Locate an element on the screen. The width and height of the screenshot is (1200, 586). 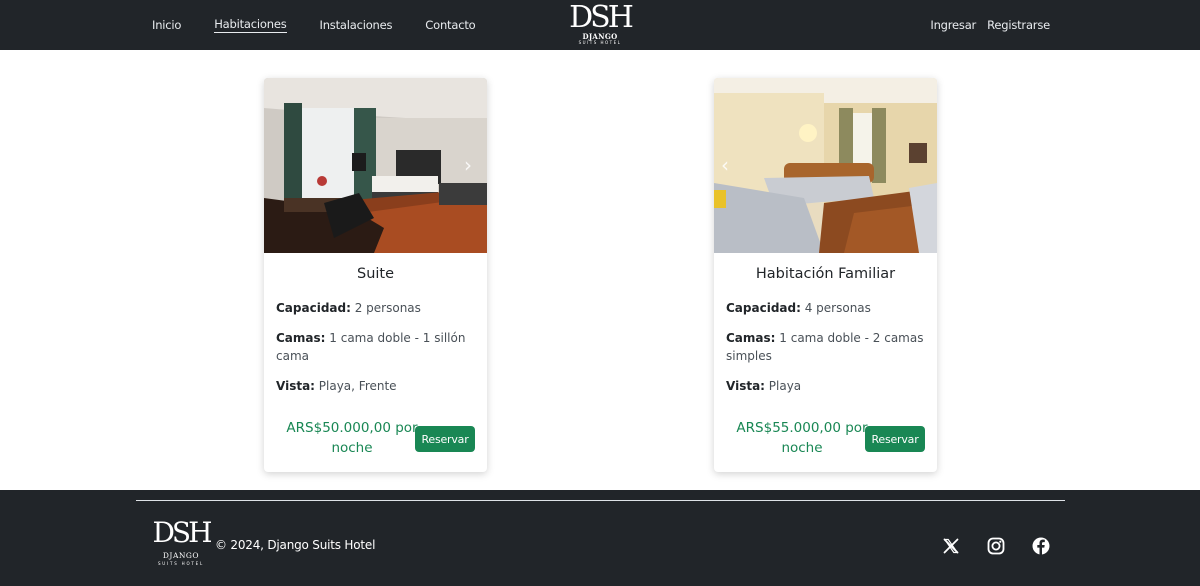
card-footer: ARS$55.000,00 por noche Reservar is located at coordinates (825, 440).